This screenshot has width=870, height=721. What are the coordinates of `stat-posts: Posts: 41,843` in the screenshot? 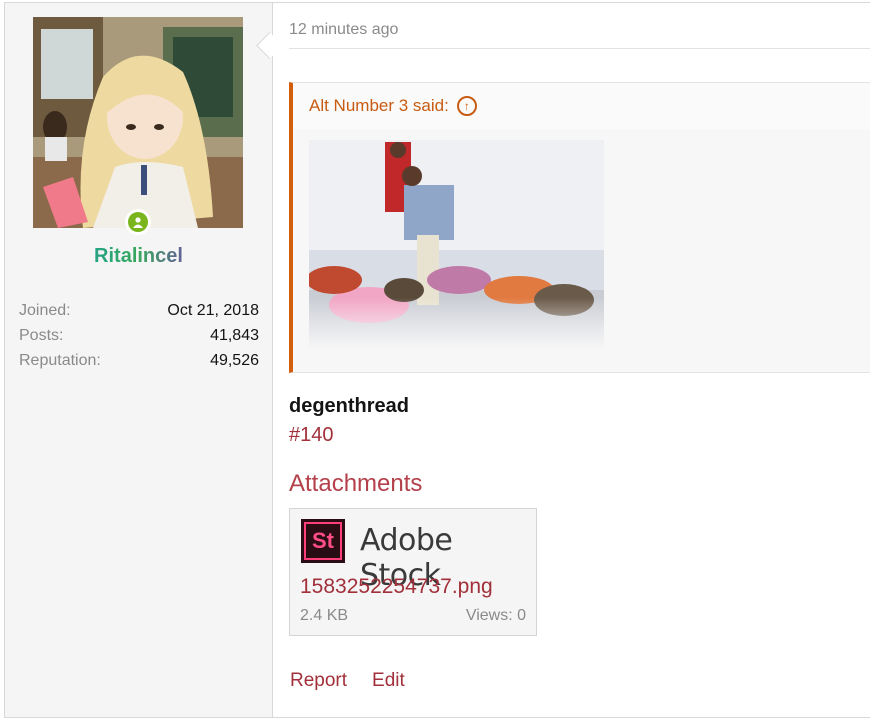 It's located at (139, 339).